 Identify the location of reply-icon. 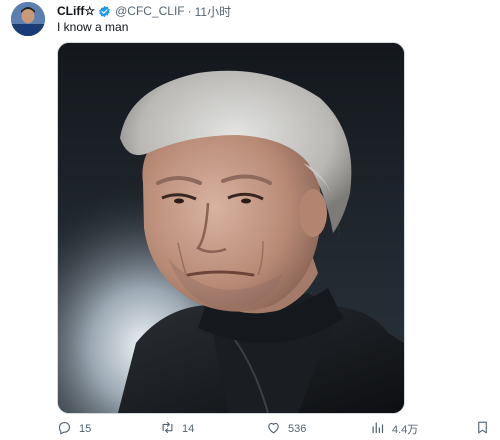
(64, 429).